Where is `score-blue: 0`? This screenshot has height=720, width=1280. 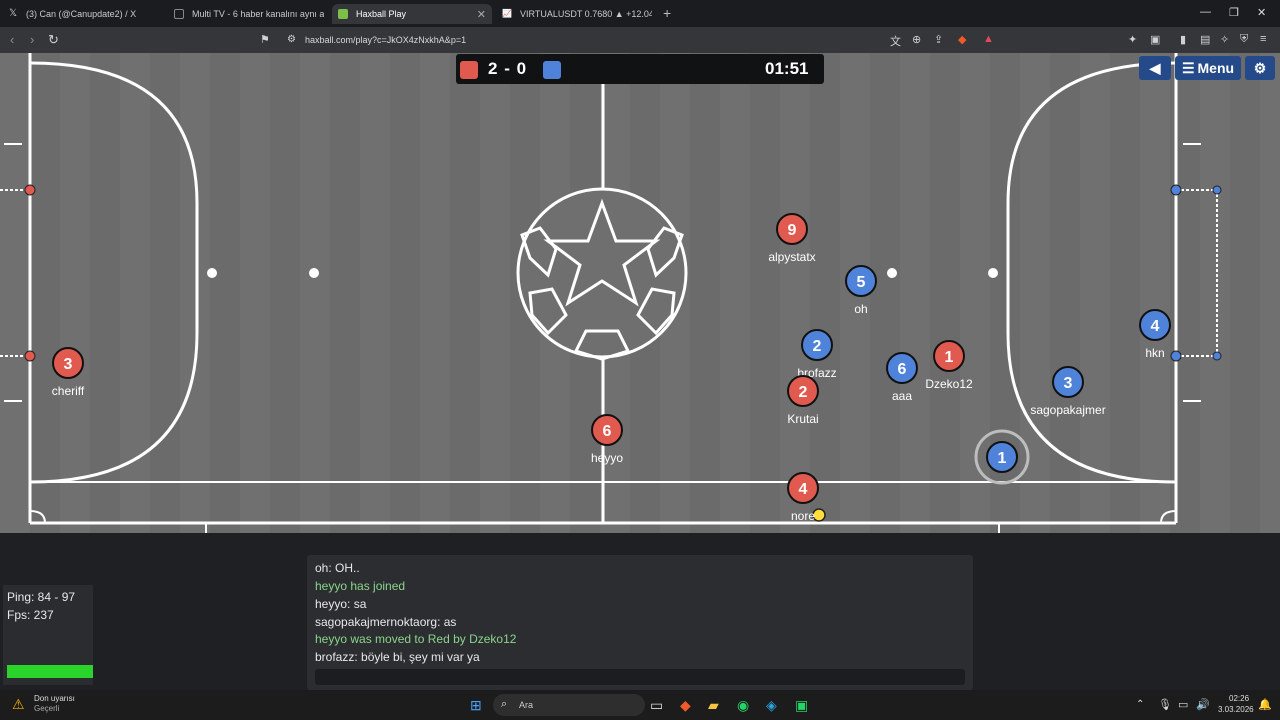 score-blue: 0 is located at coordinates (522, 68).